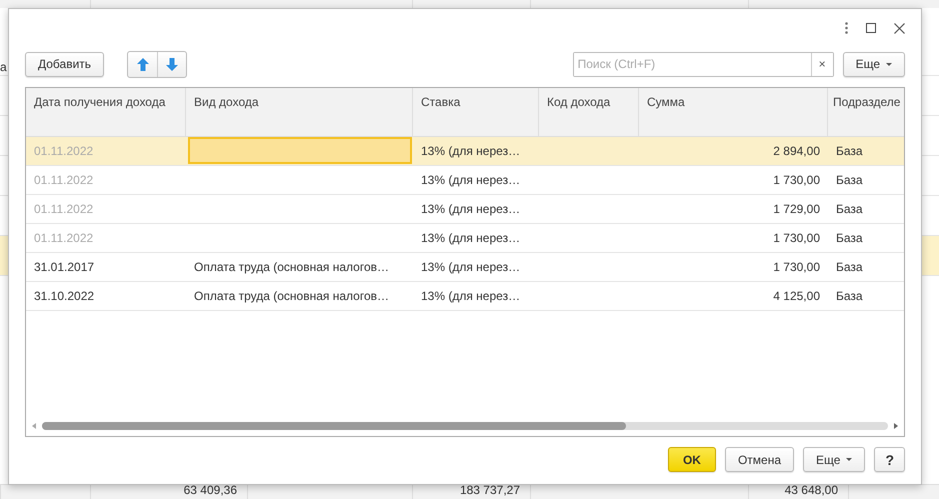  What do you see at coordinates (172, 64) in the screenshot?
I see `arrow-down-icon` at bounding box center [172, 64].